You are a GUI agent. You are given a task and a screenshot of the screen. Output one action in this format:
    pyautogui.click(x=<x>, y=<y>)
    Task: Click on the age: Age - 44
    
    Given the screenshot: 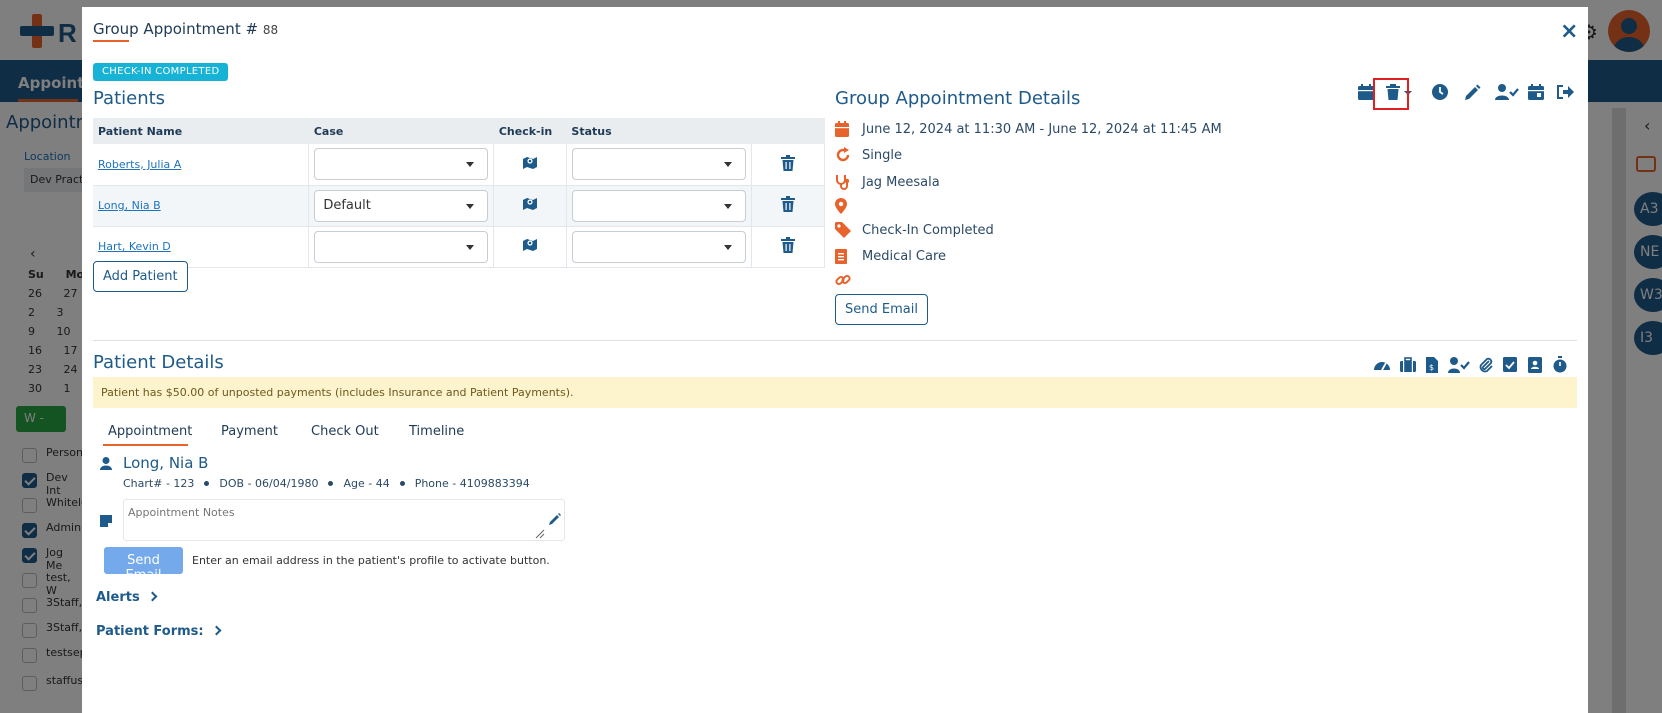 What is the action you would take?
    pyautogui.click(x=366, y=483)
    